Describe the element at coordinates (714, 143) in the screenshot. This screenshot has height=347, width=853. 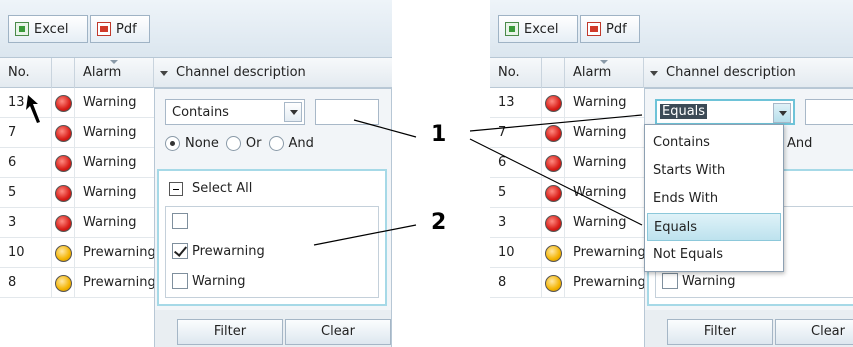
I see `option-contains: Contains` at that location.